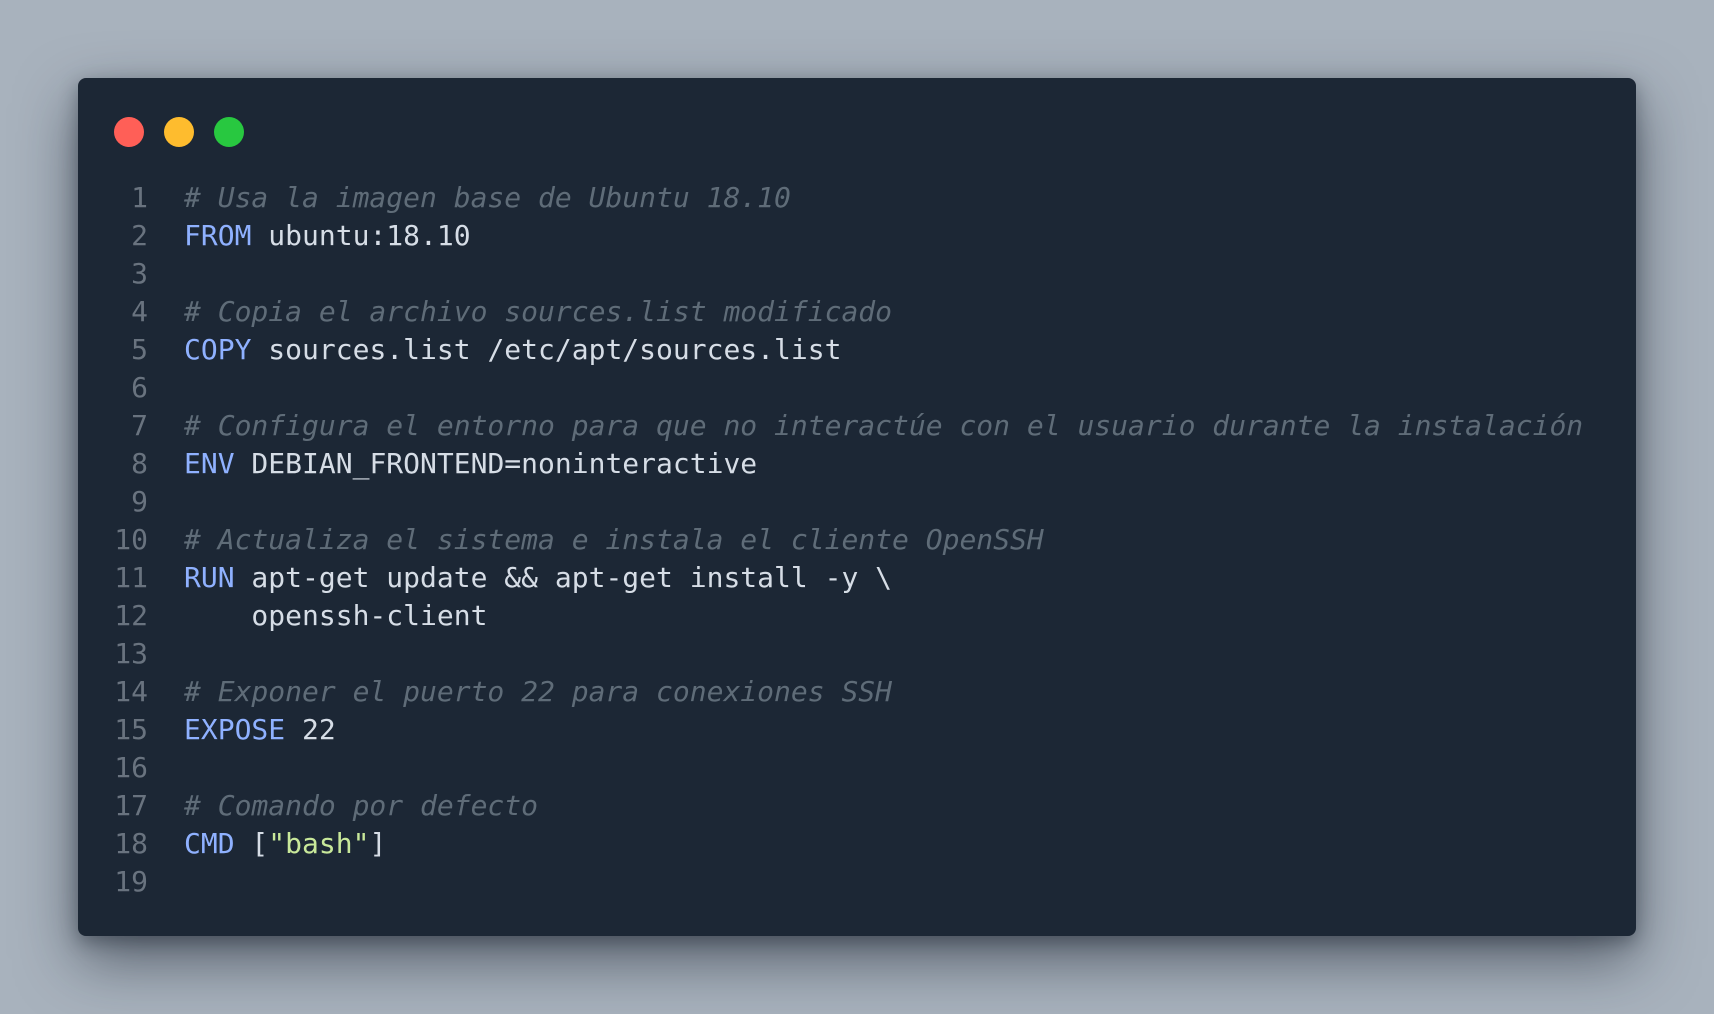 The image size is (1714, 1014). I want to click on code-text: openssh-client, so click(336, 615).